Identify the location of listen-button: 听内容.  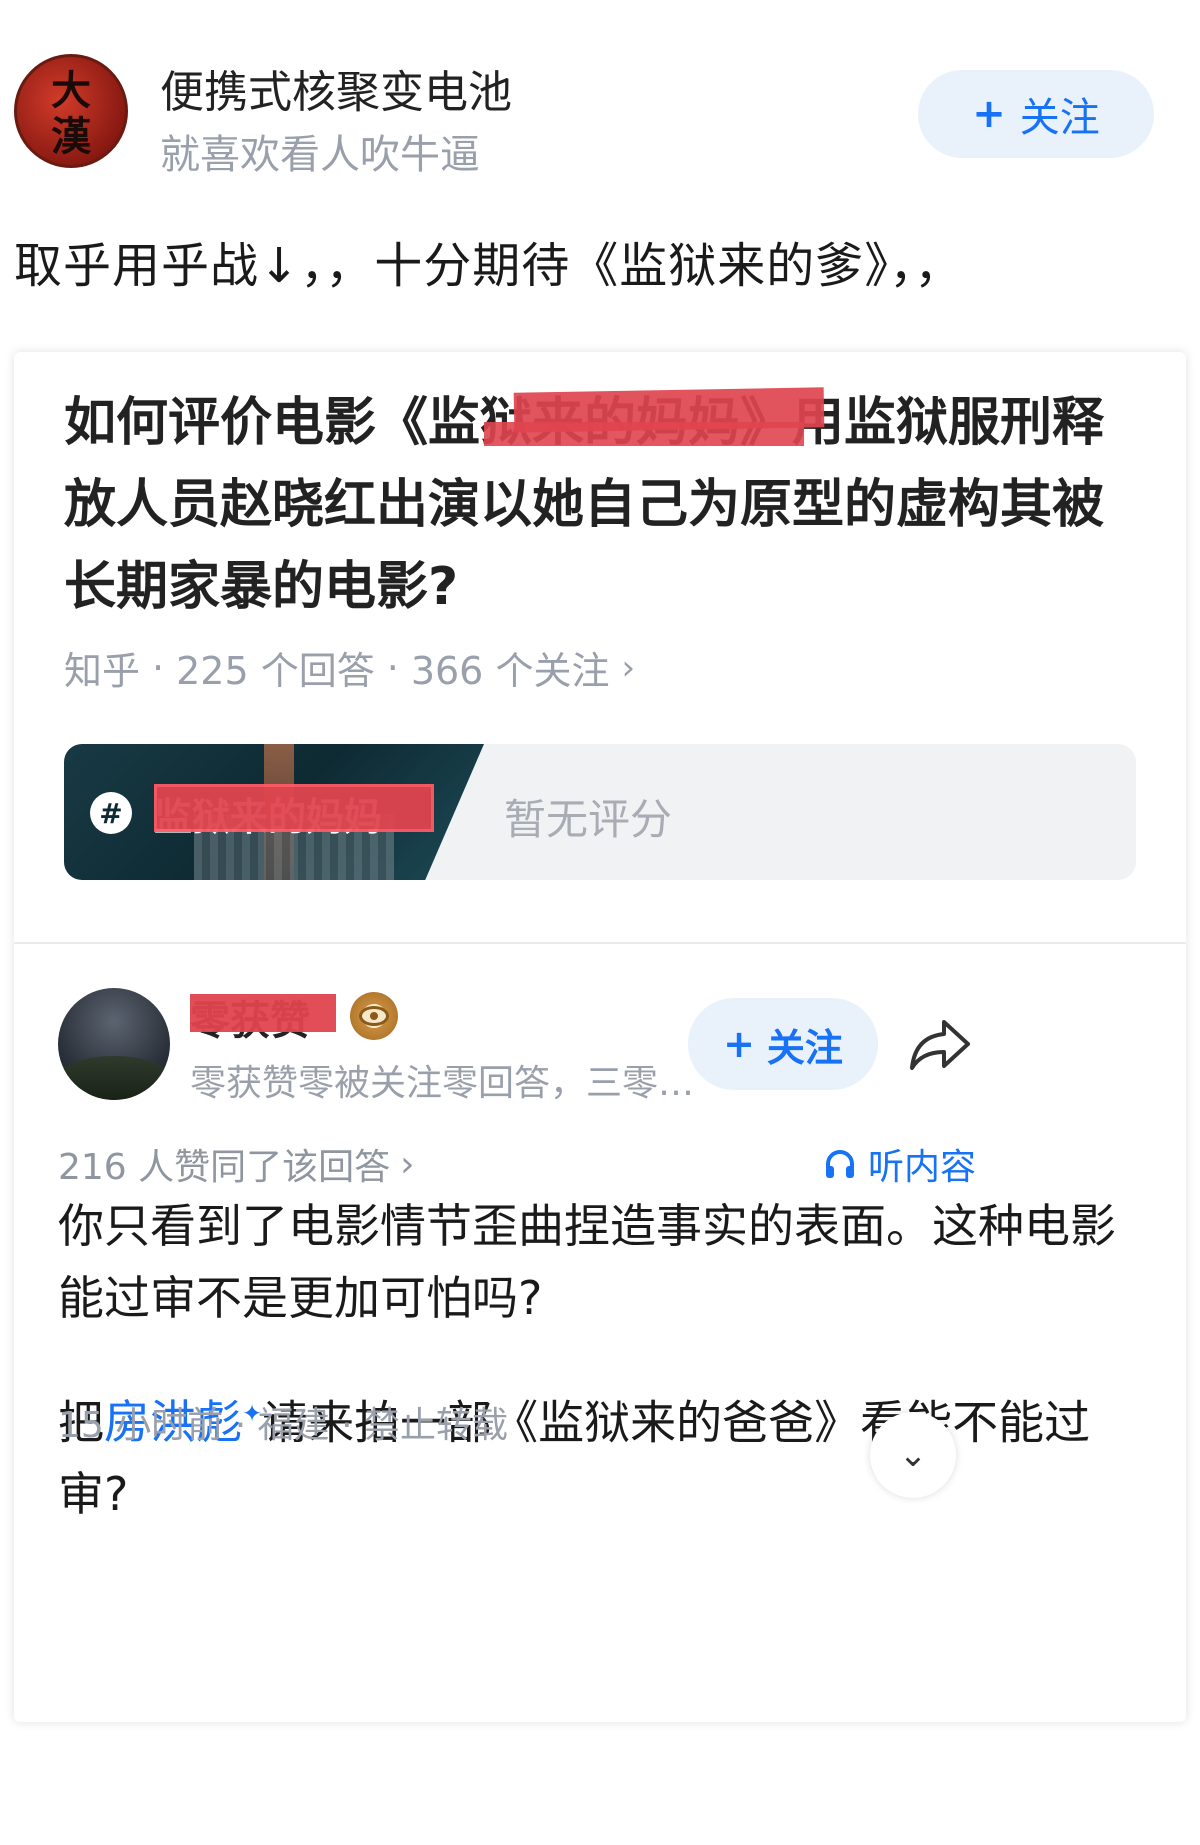
(899, 1164).